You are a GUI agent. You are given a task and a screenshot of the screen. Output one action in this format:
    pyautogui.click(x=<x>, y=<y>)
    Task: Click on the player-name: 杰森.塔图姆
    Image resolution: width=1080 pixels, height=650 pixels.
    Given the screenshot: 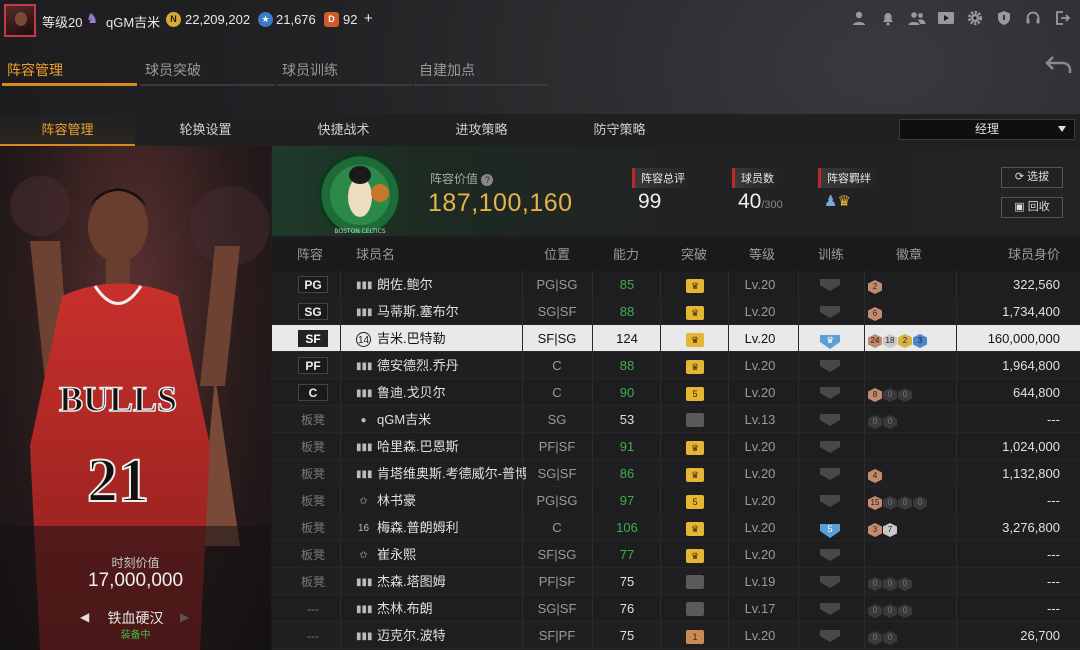 What is the action you would take?
    pyautogui.click(x=411, y=581)
    